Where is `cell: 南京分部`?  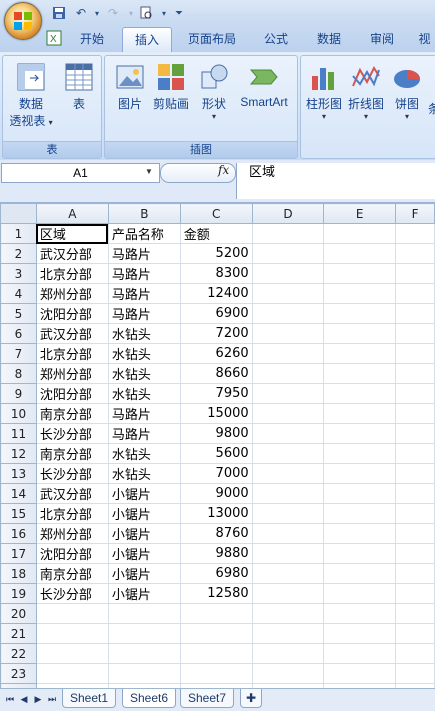 cell: 南京分部 is located at coordinates (72, 573).